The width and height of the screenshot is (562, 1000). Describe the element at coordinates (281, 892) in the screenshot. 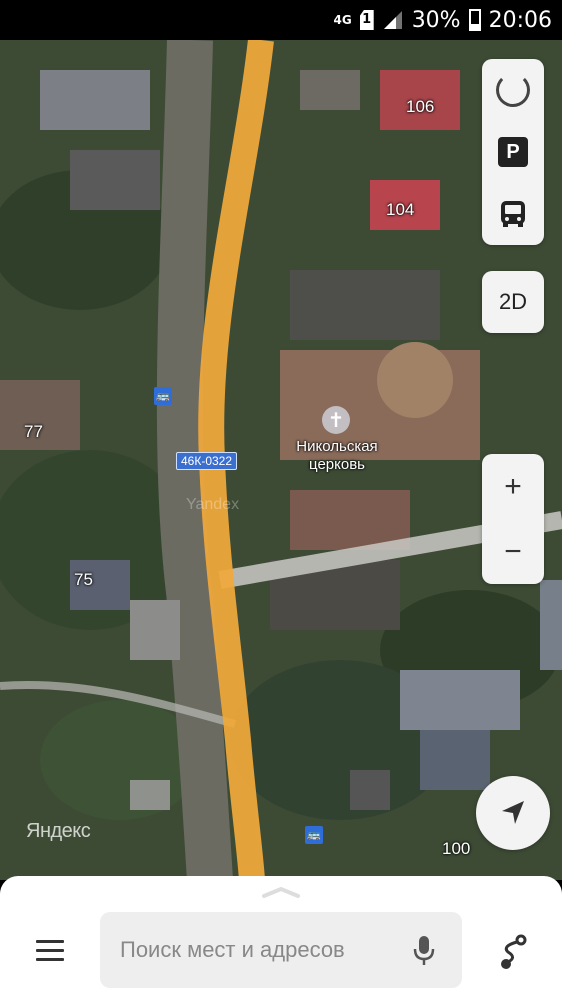

I see `sheet-handle-icon` at that location.